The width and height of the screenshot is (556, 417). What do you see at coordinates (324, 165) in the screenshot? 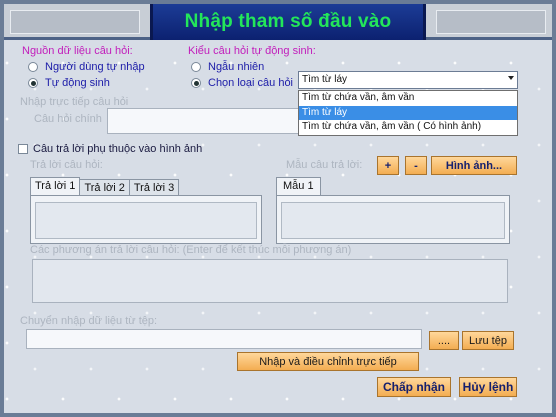
I see `samples-label: Mẫu câu trả lời:` at bounding box center [324, 165].